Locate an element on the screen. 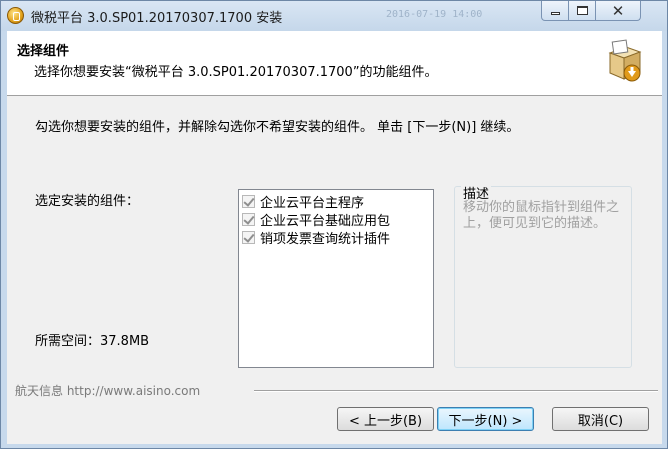  back-button: < 上一步(B) is located at coordinates (385, 419).